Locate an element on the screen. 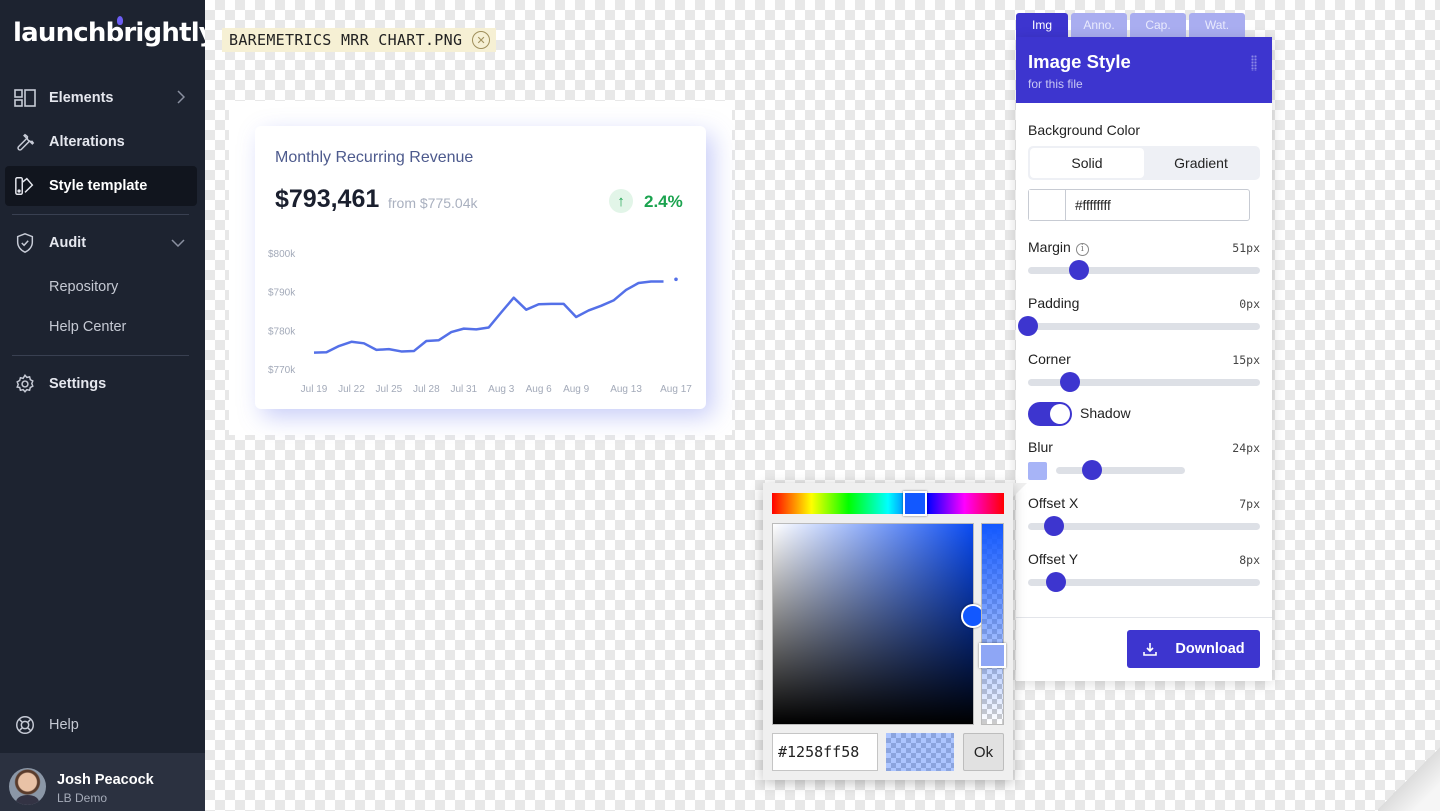  y-tick-label: $790k is located at coordinates (282, 293).